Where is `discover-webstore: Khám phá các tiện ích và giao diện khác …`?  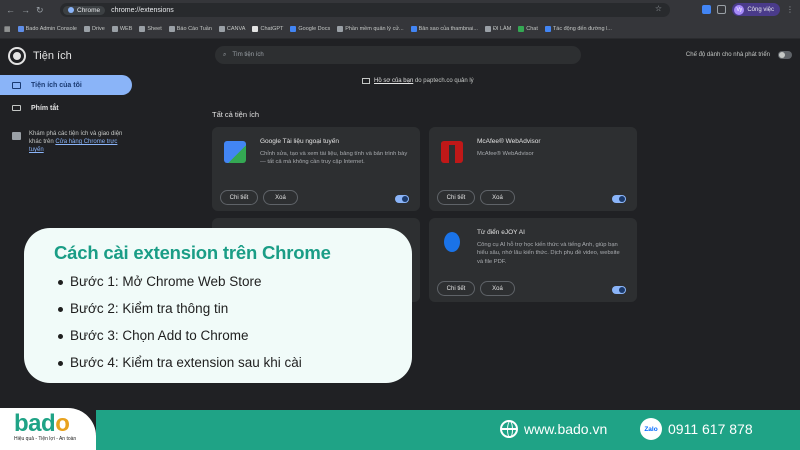 discover-webstore: Khám phá các tiện ích và giao diện khác … is located at coordinates (72, 142).